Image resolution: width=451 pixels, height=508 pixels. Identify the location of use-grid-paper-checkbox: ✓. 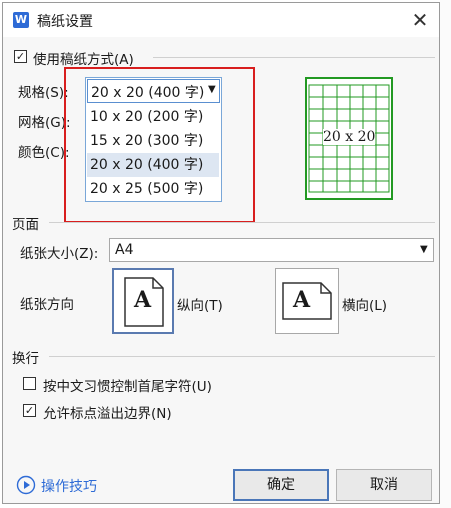
(20, 56).